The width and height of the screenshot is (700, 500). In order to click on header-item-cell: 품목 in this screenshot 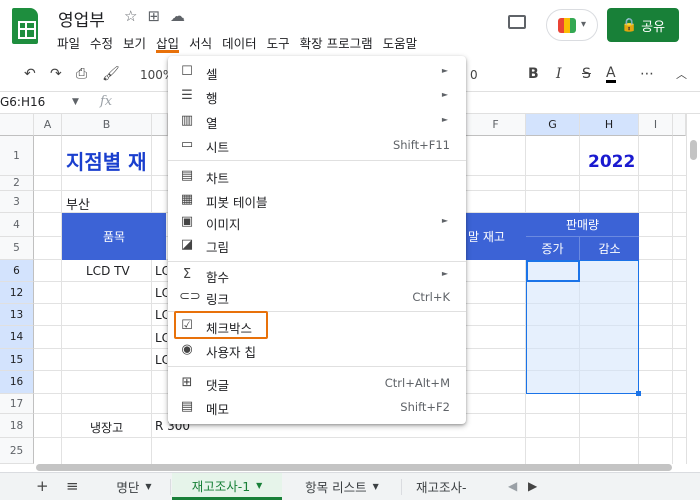, I will do `click(114, 236)`.